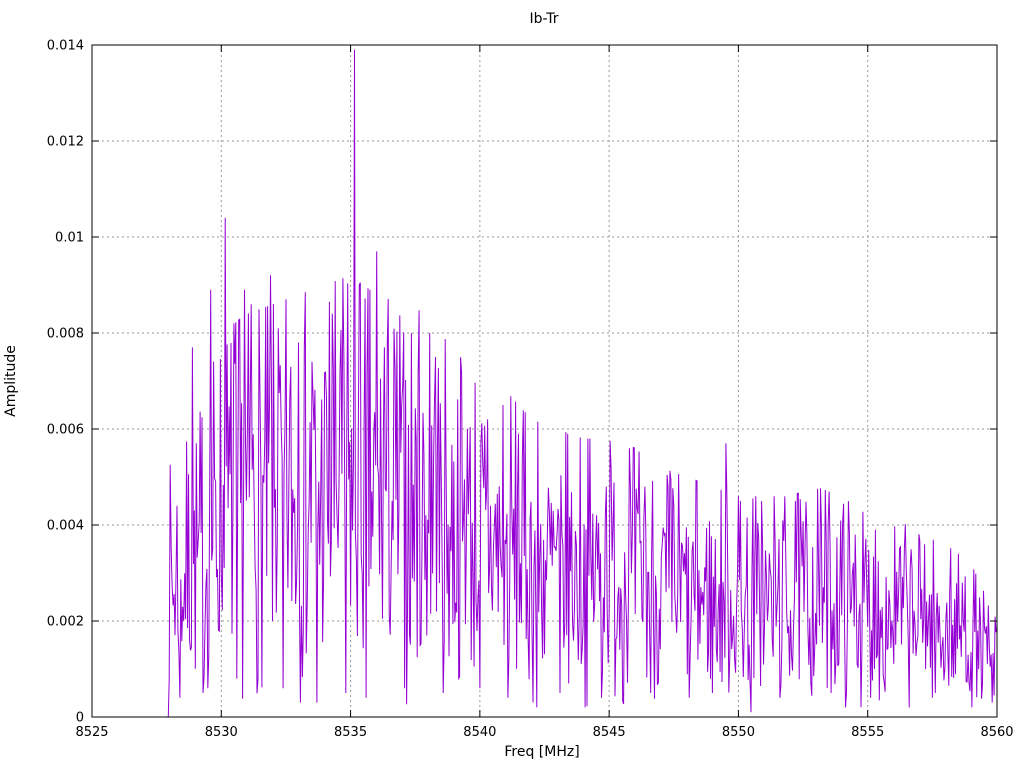  What do you see at coordinates (221, 732) in the screenshot?
I see `x-tick-label: 8530` at bounding box center [221, 732].